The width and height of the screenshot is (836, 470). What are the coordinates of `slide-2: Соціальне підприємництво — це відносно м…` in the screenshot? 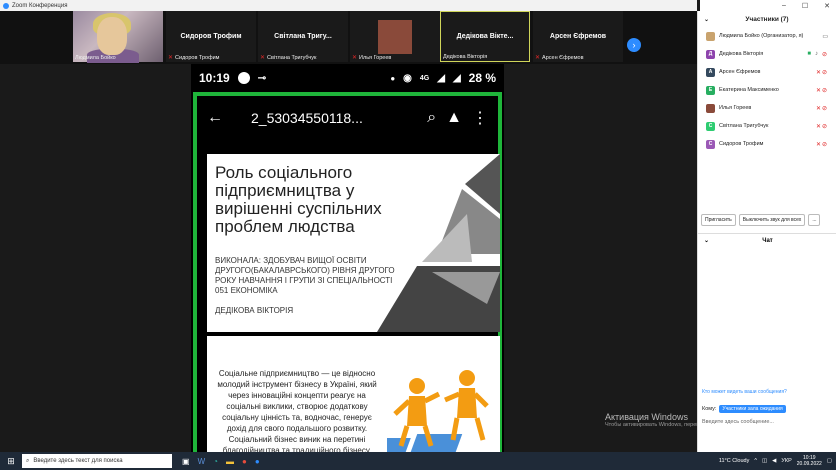 It's located at (353, 403).